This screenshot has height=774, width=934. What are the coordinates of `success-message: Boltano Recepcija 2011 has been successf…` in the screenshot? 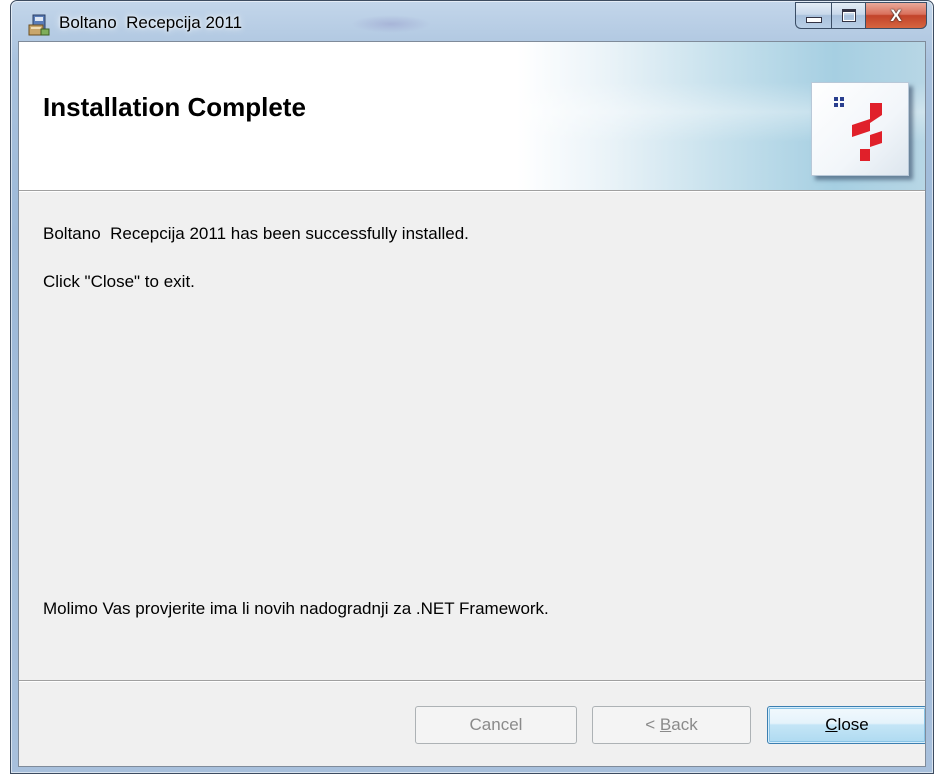 It's located at (256, 233).